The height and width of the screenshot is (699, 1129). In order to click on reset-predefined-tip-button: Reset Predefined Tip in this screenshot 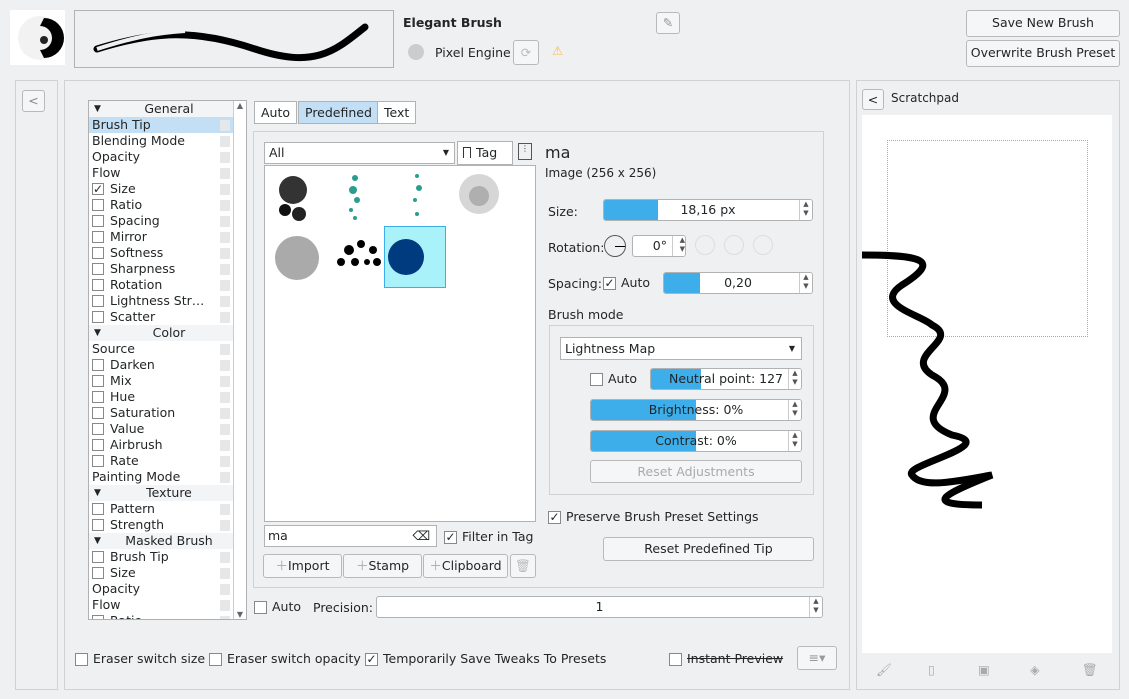, I will do `click(708, 549)`.